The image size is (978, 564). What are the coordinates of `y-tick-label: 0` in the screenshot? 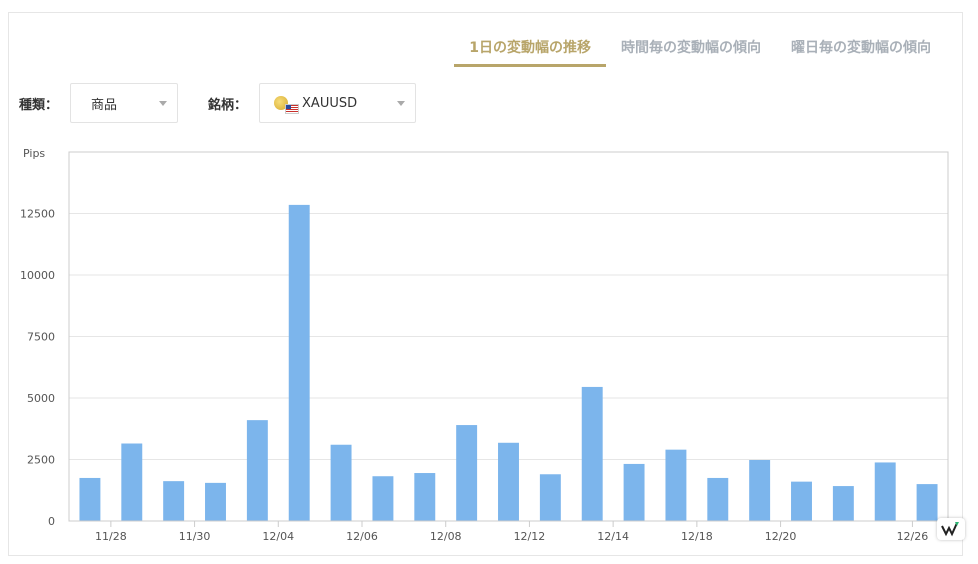 It's located at (51, 521).